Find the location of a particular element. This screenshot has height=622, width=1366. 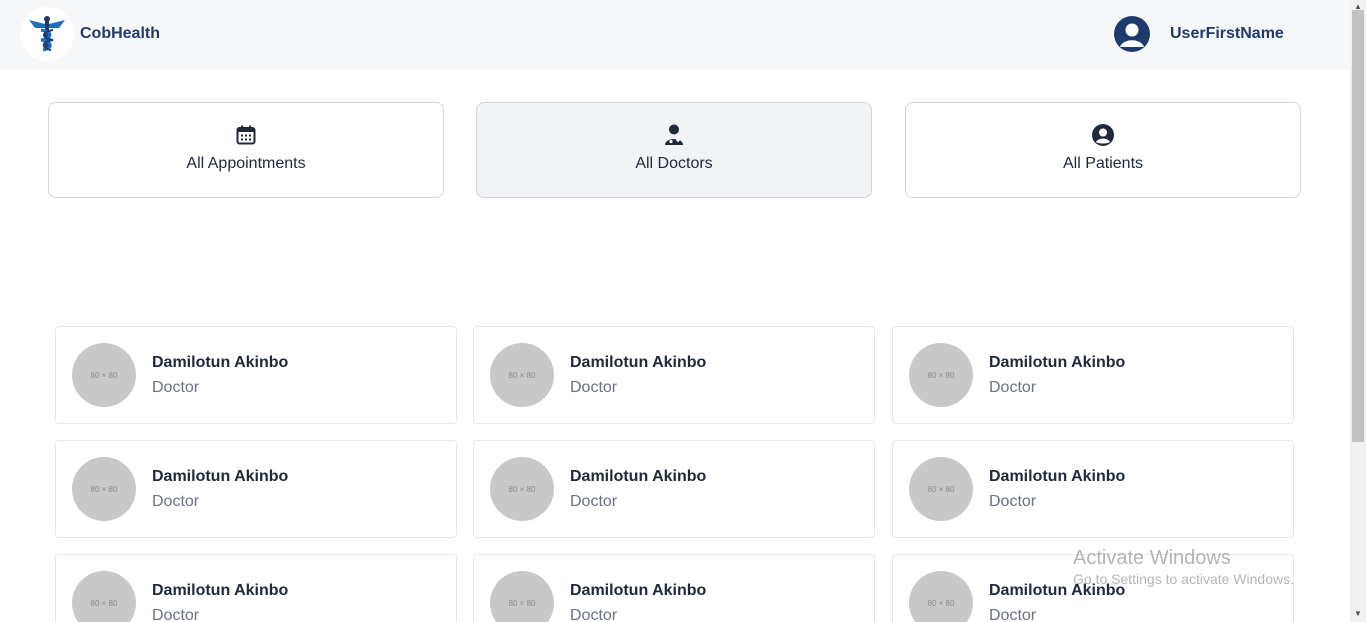

calendar-icon is located at coordinates (246, 135).